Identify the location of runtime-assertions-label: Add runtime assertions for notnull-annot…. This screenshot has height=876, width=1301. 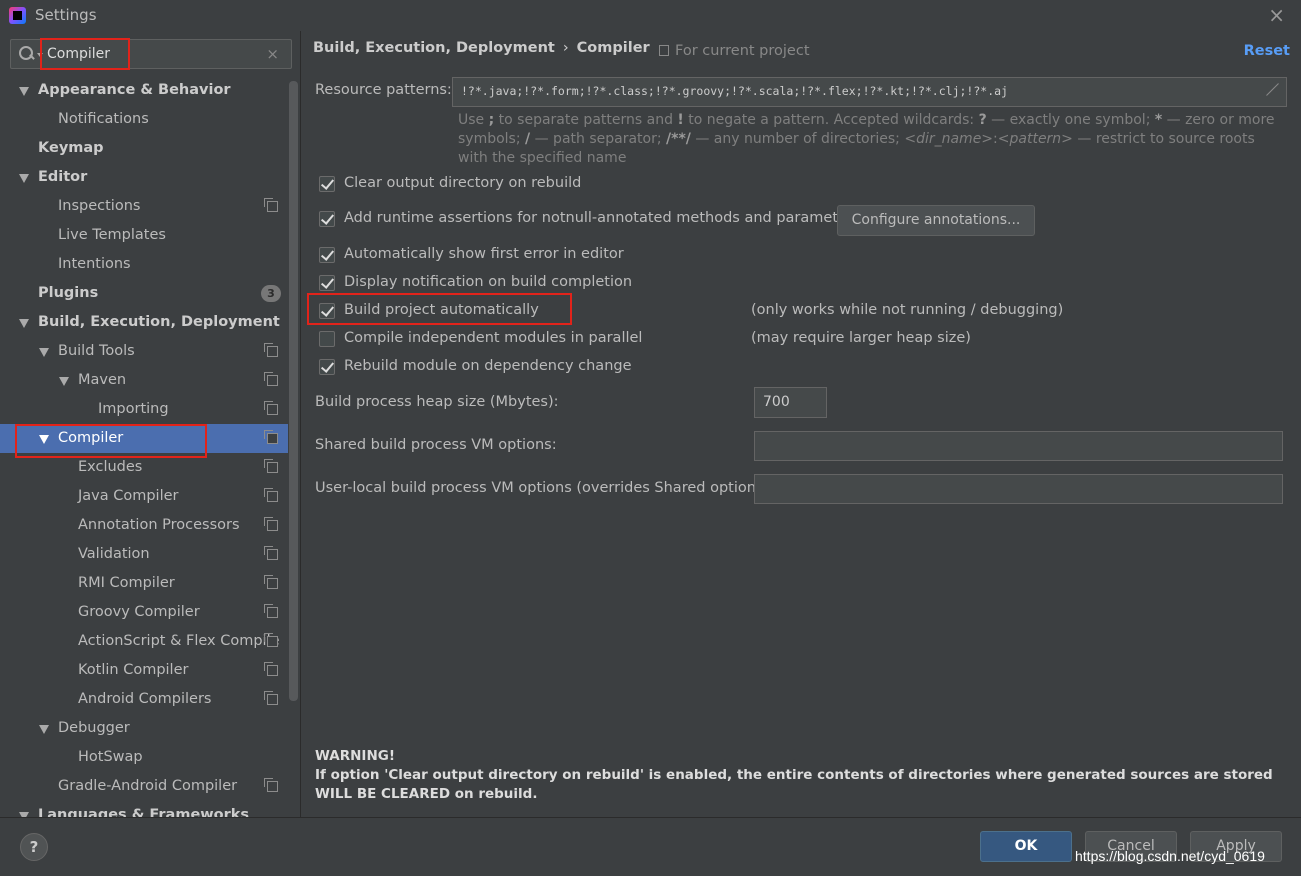
(602, 218).